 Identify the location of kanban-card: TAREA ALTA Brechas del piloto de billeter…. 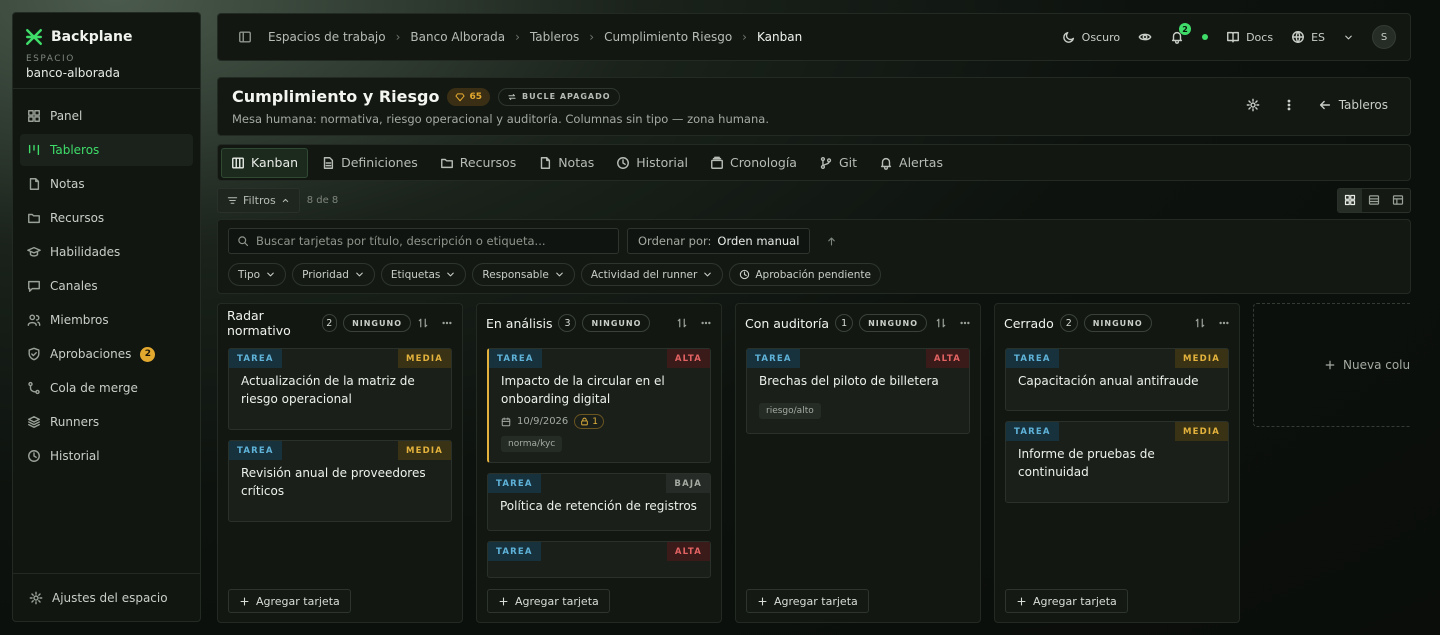
(858, 391).